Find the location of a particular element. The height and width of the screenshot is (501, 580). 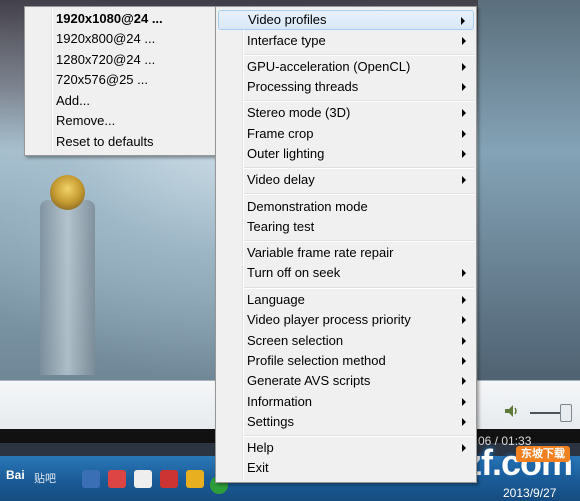

menu-item-information: Information is located at coordinates (346, 402).